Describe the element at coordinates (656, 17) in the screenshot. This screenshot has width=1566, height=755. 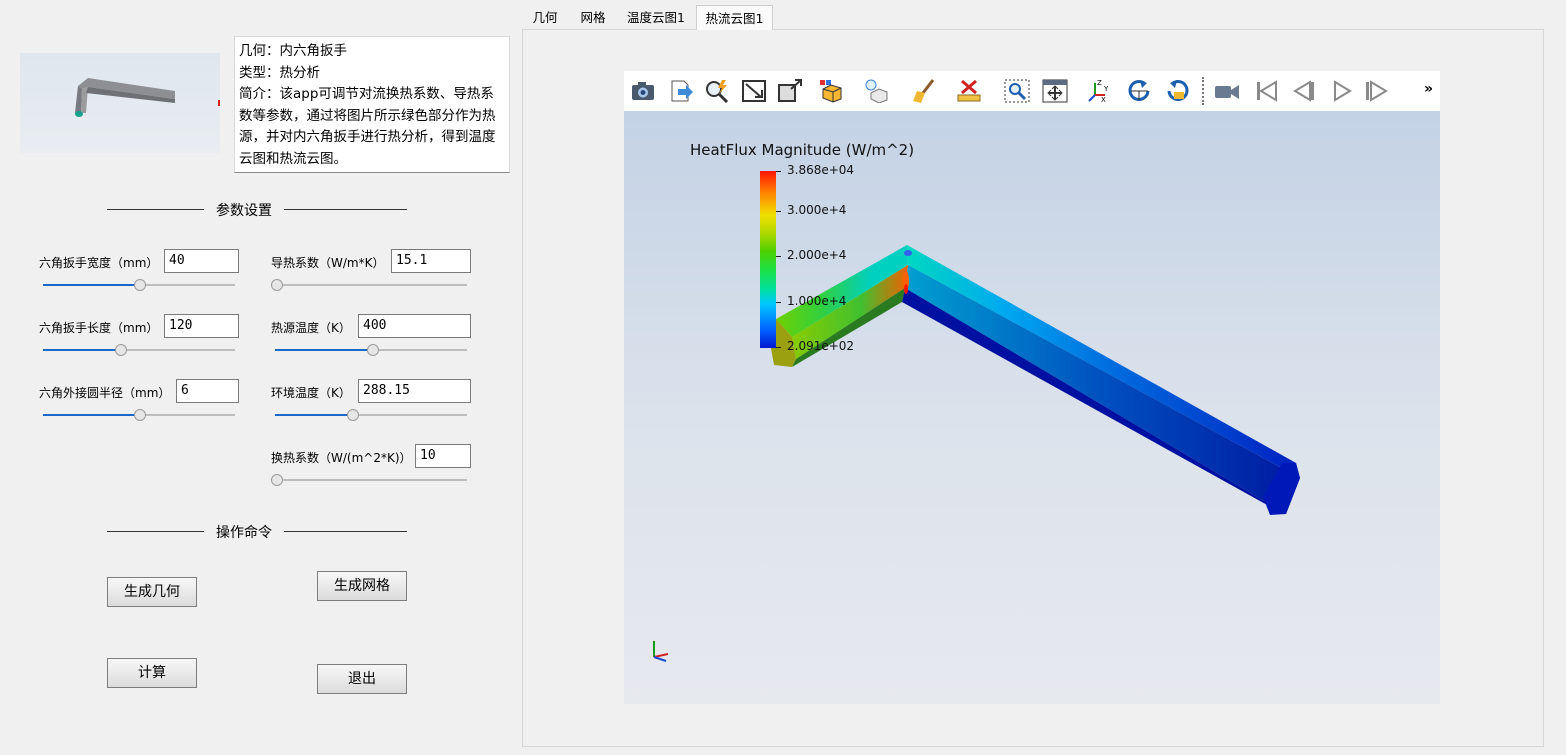
I see `tab-temperature-contour: 温度云图1` at that location.